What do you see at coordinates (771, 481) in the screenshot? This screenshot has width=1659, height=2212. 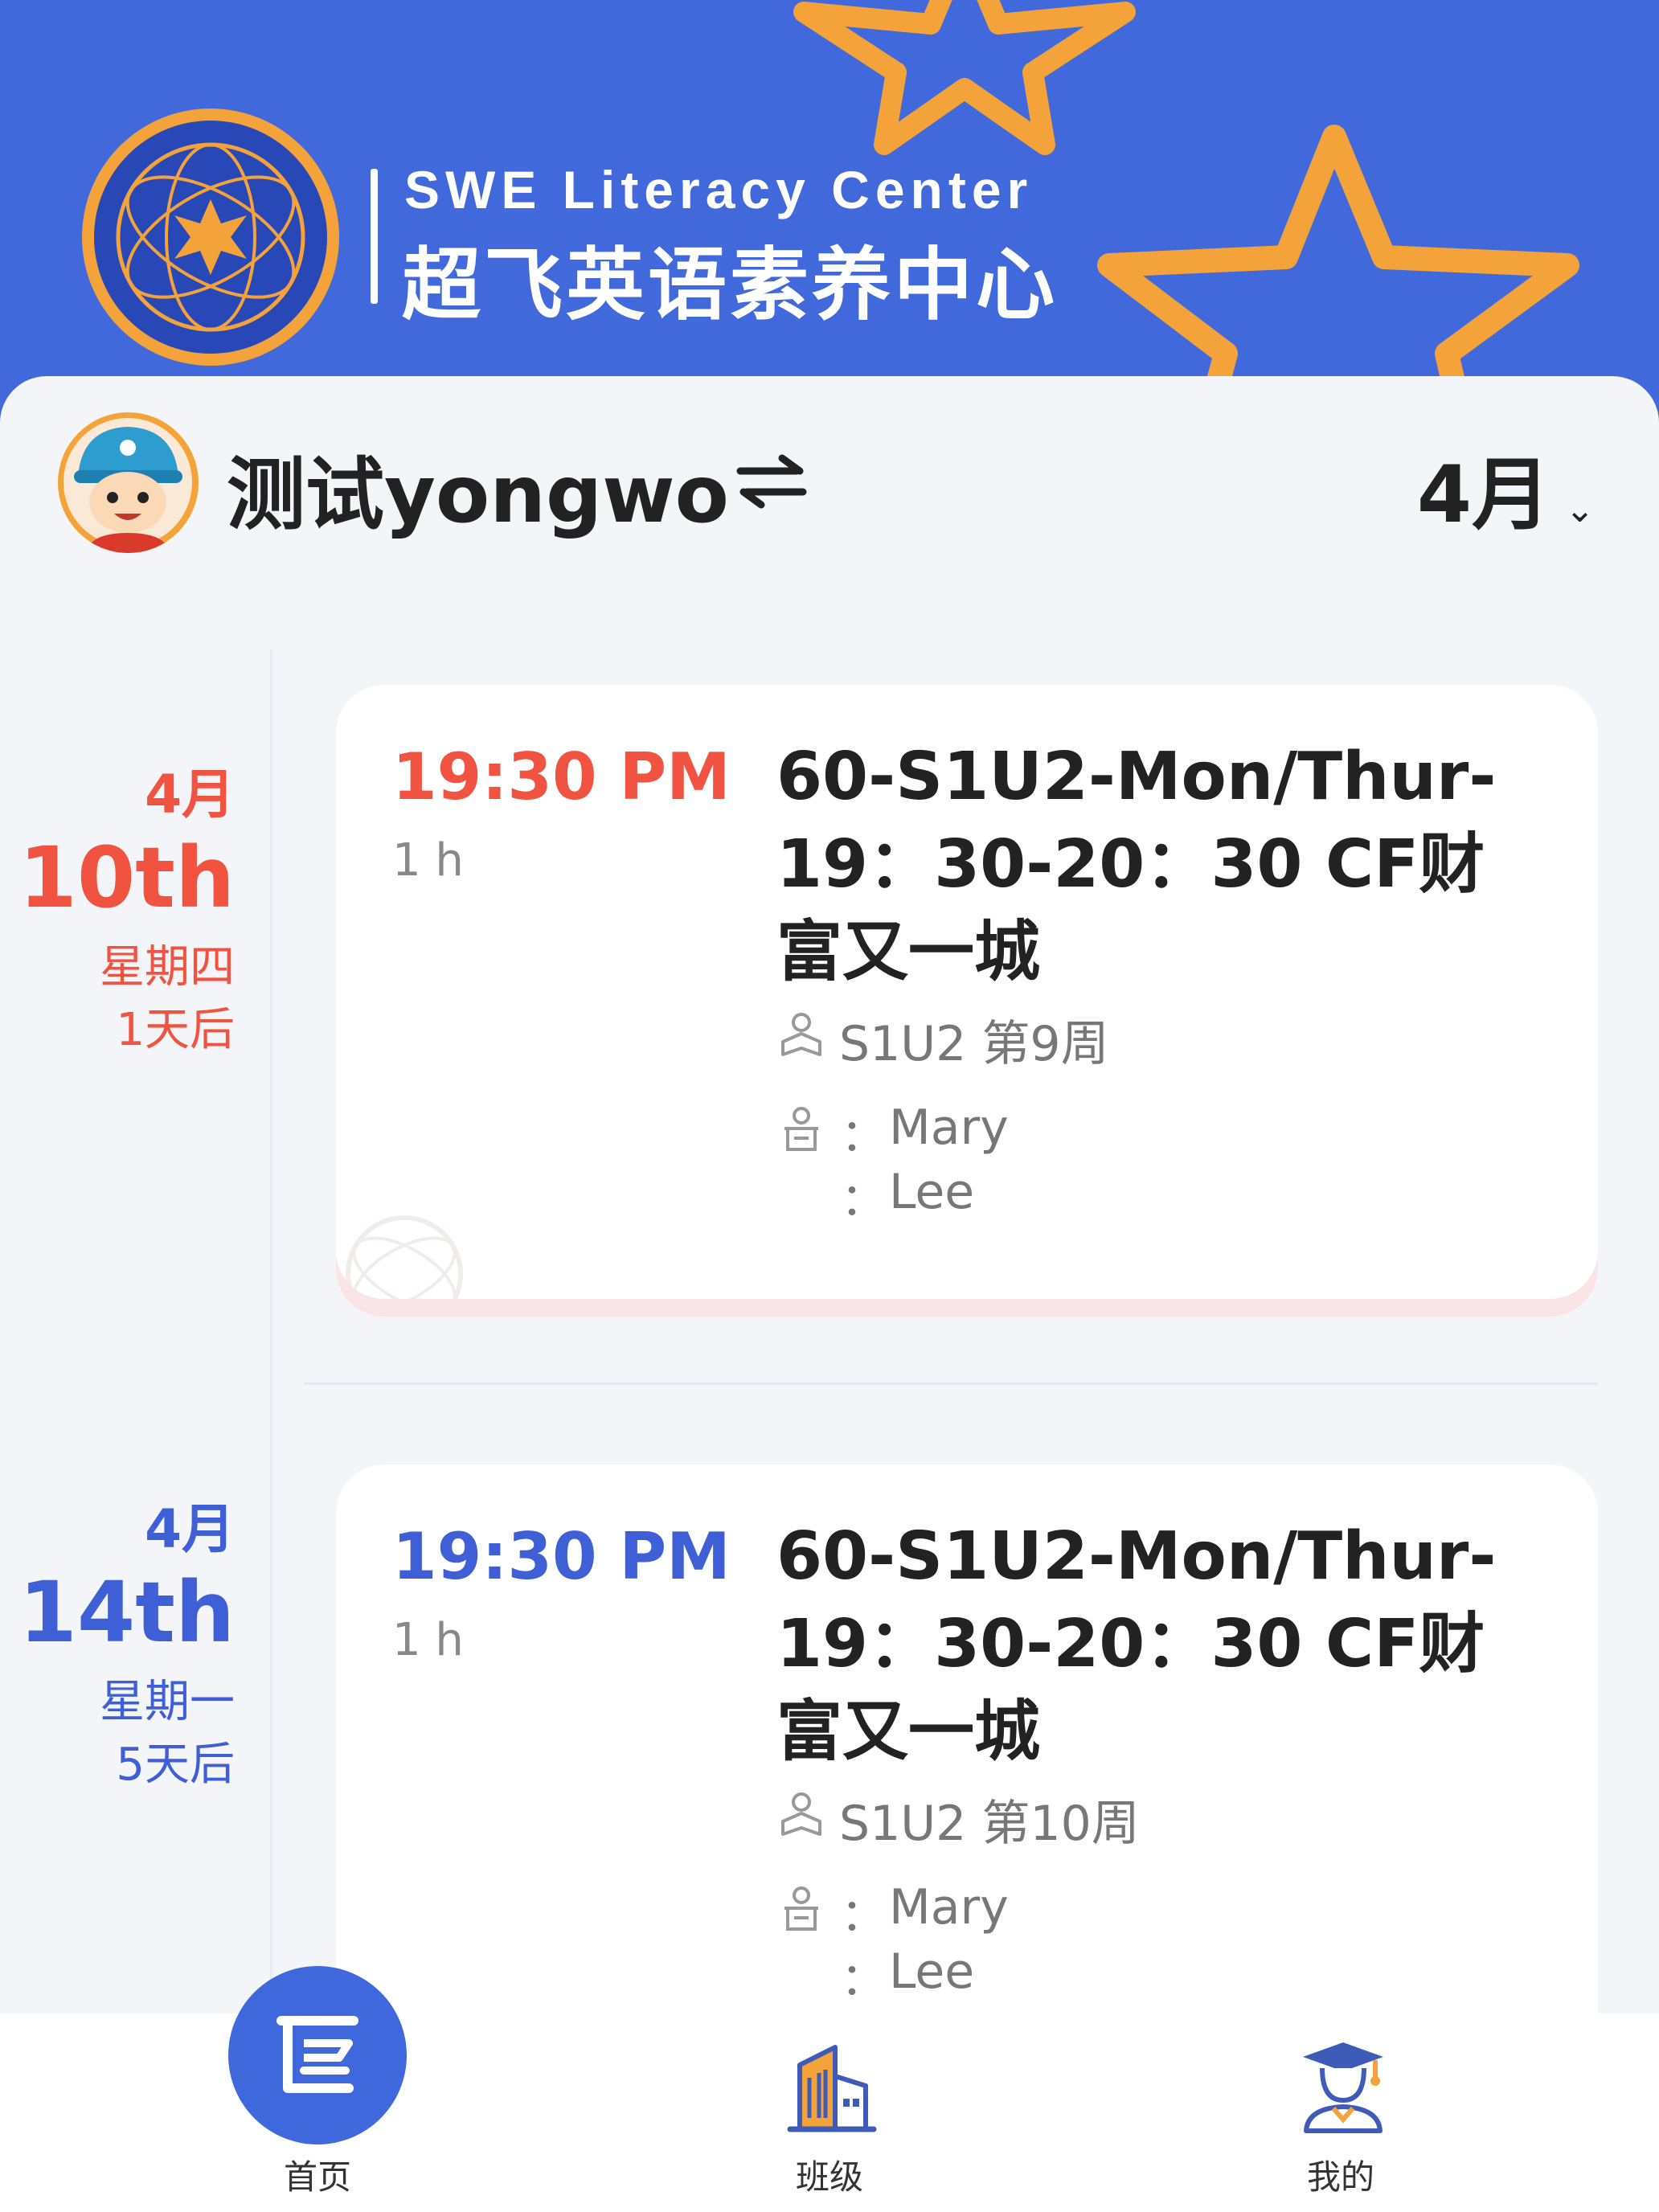 I see `switch-icon` at bounding box center [771, 481].